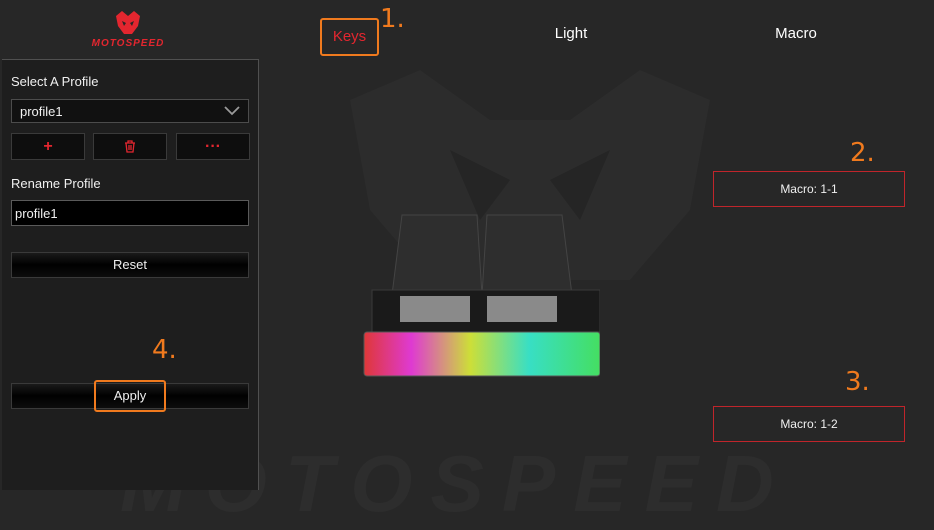 The height and width of the screenshot is (530, 934). I want to click on annotation-3: 3., so click(857, 382).